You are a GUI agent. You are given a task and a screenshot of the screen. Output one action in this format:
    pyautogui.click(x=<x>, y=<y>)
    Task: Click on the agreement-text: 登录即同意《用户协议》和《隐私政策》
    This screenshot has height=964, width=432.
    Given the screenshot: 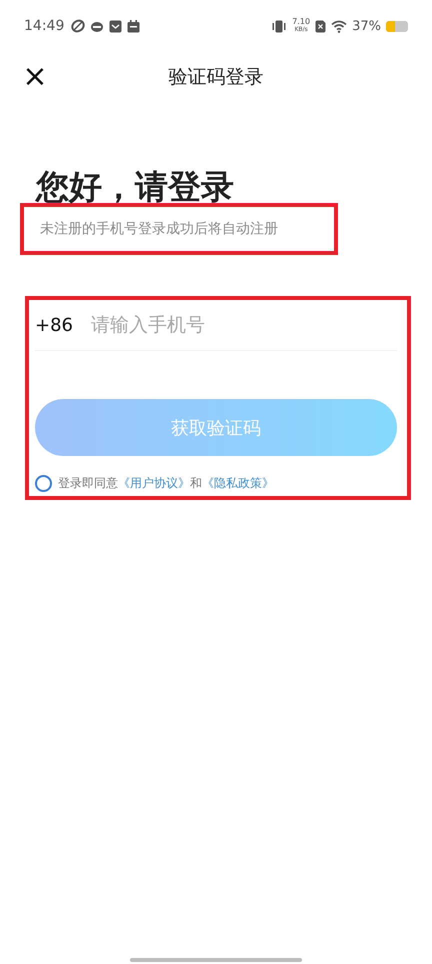 What is the action you would take?
    pyautogui.click(x=166, y=483)
    